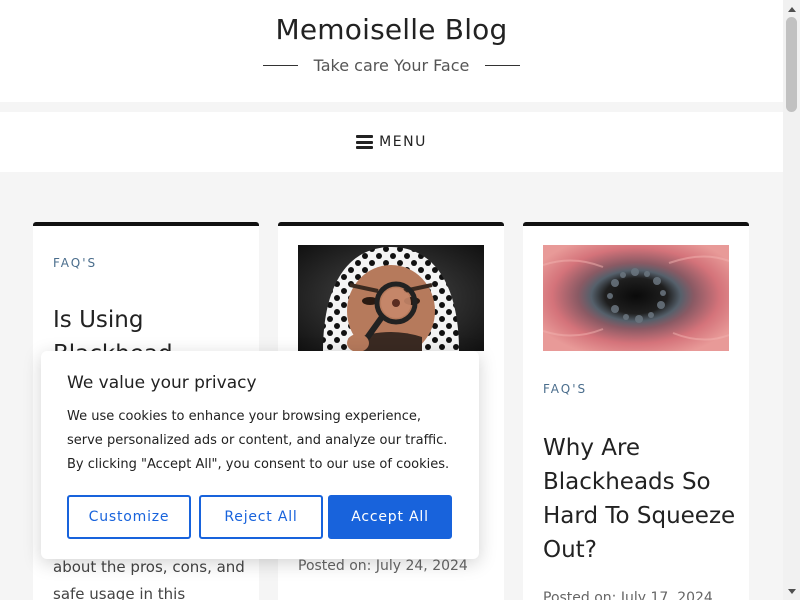  Describe the element at coordinates (383, 566) in the screenshot. I see `post-date: Posted on: July 24, 2024` at that location.